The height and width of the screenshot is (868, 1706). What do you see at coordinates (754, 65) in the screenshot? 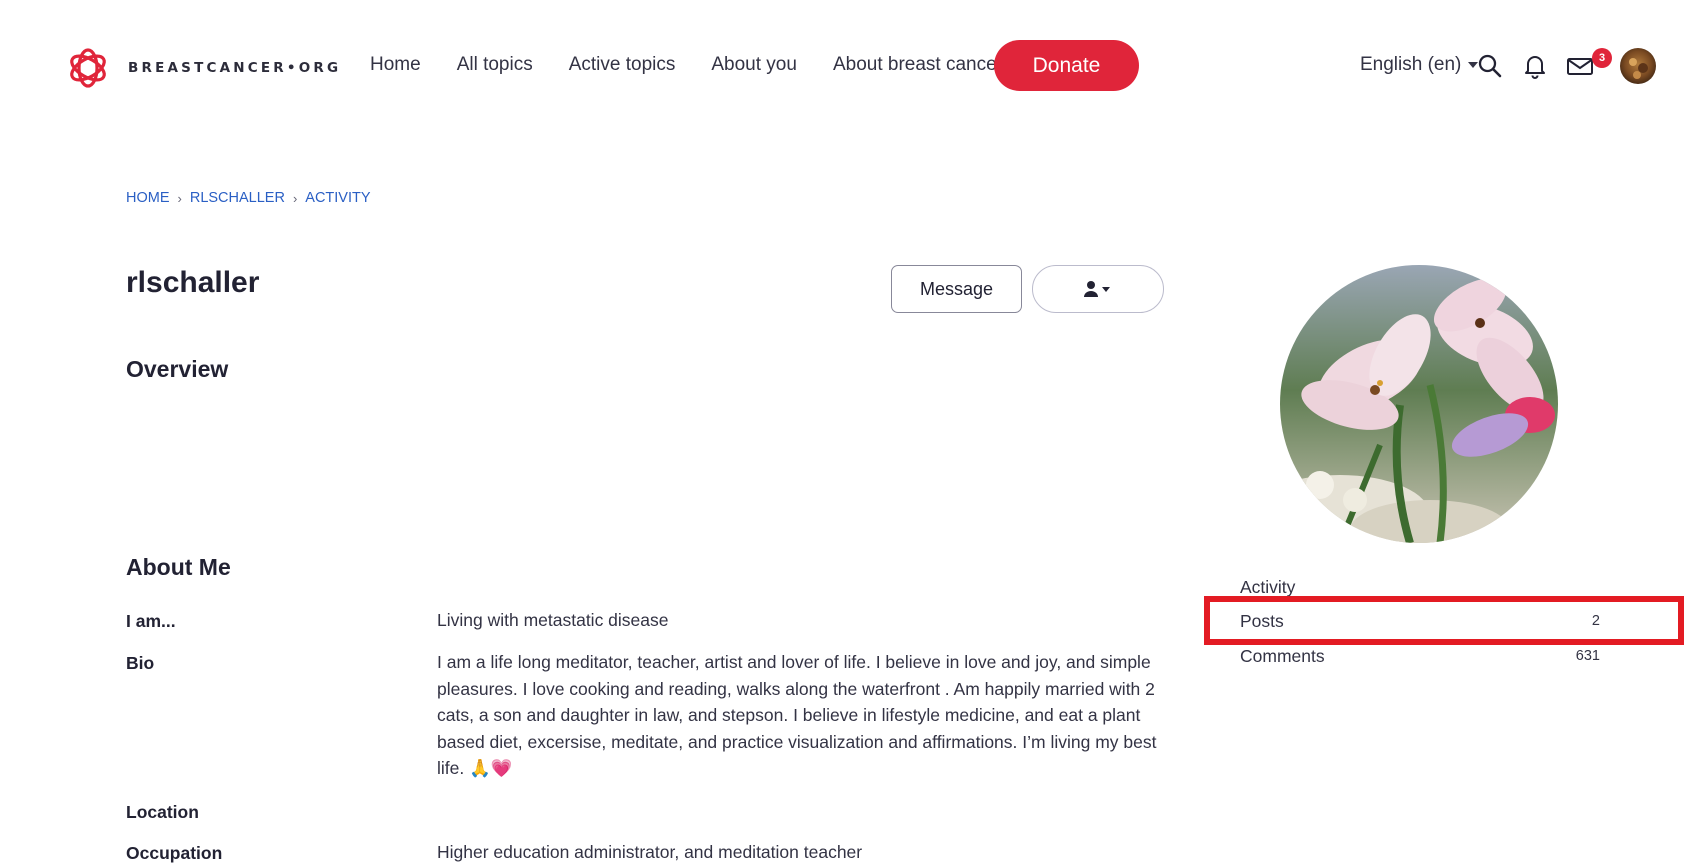
I see `nav-about-you: About you` at bounding box center [754, 65].